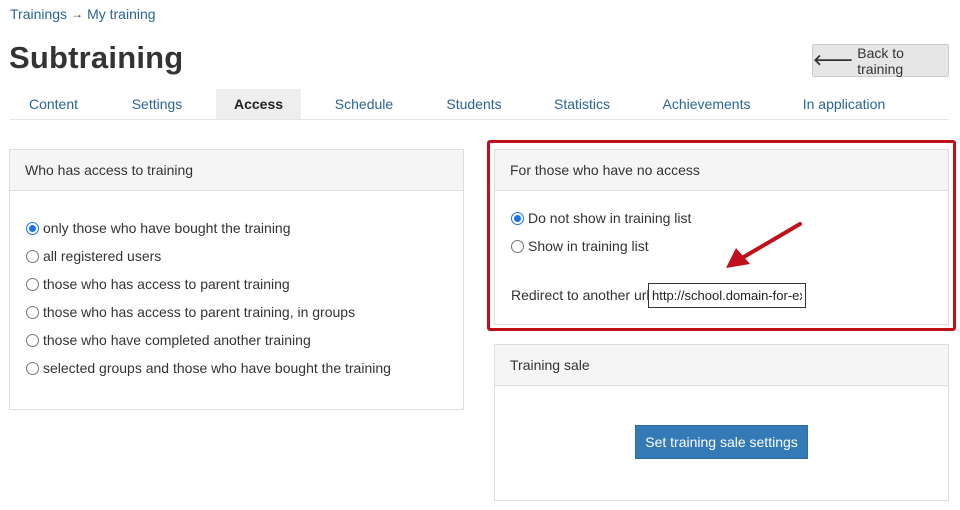 The width and height of the screenshot is (960, 510). I want to click on back-to-training-button: 🡐 Back to training, so click(880, 60).